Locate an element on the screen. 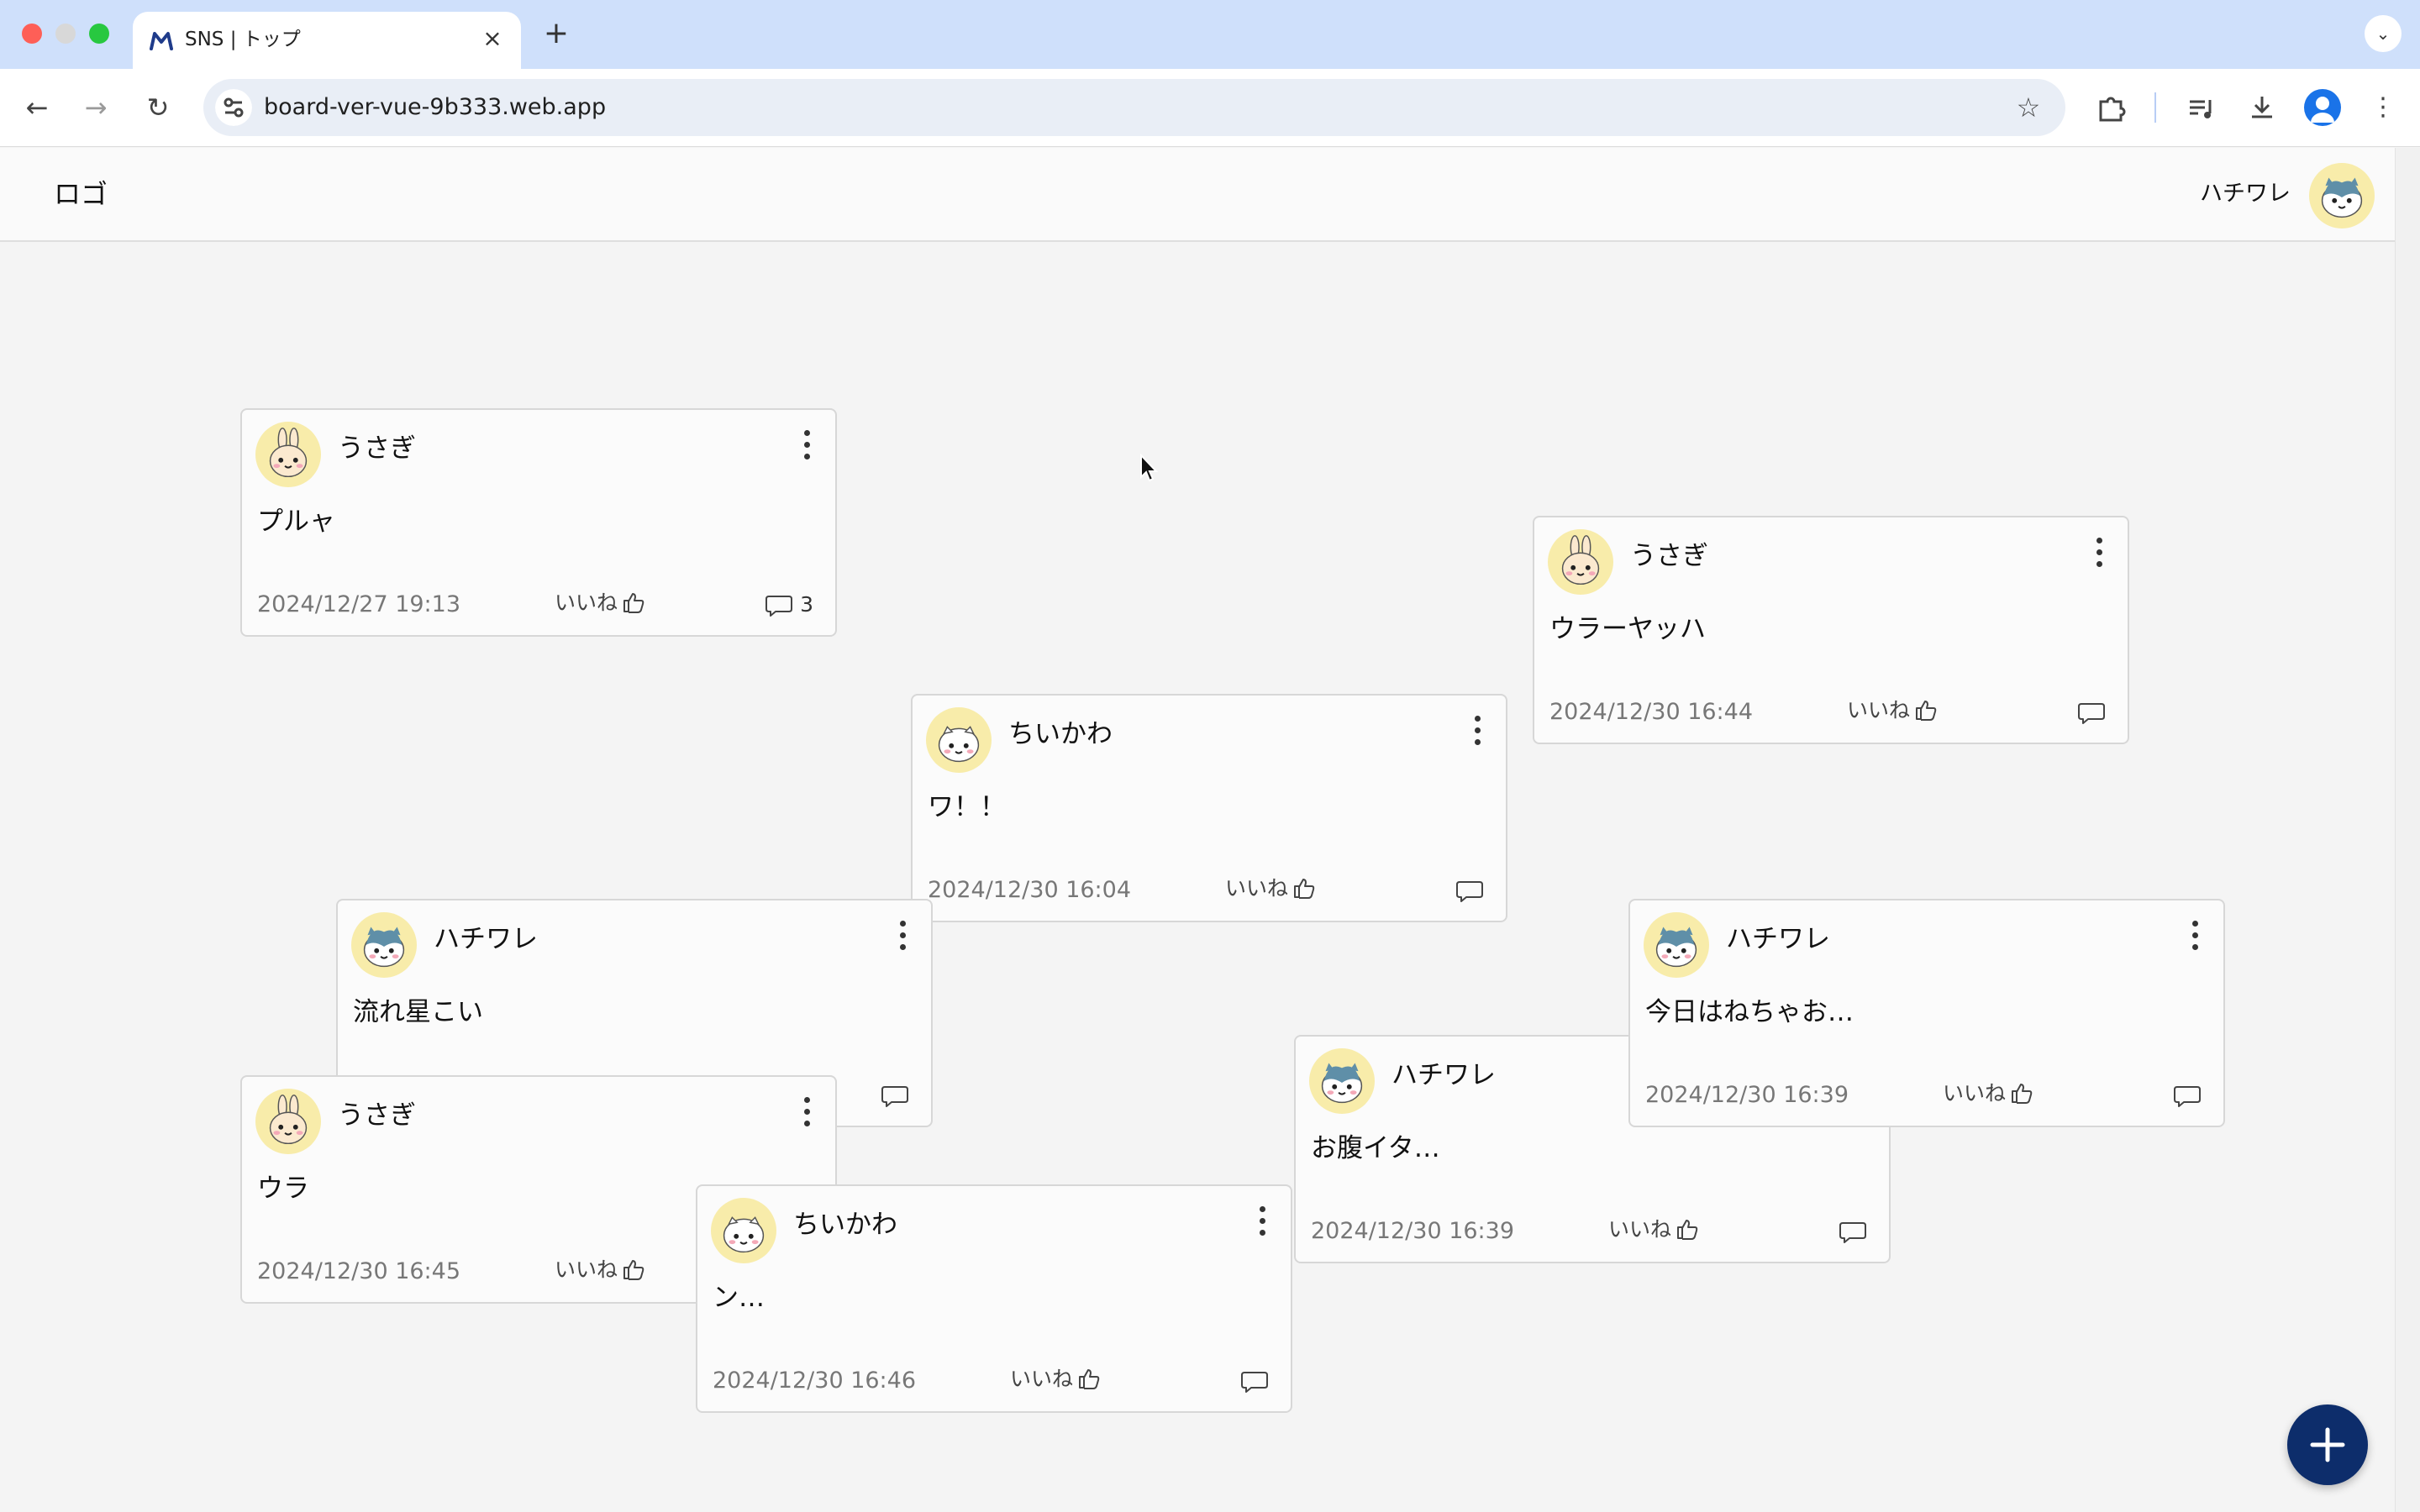 The height and width of the screenshot is (1512, 2420). post-card: うさぎプルャ 2024/12/27 19:13 いいね 3 is located at coordinates (538, 522).